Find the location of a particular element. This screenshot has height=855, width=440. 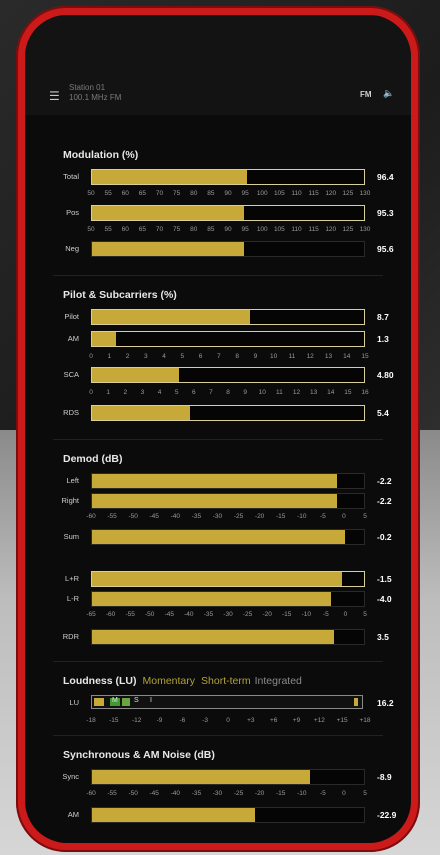

meter-neg-fill is located at coordinates (168, 249).